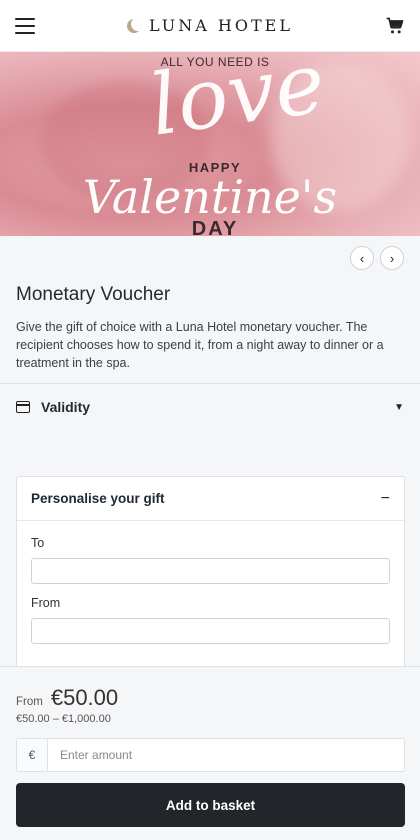  What do you see at coordinates (84, 697) in the screenshot?
I see `price-value: €50.00` at bounding box center [84, 697].